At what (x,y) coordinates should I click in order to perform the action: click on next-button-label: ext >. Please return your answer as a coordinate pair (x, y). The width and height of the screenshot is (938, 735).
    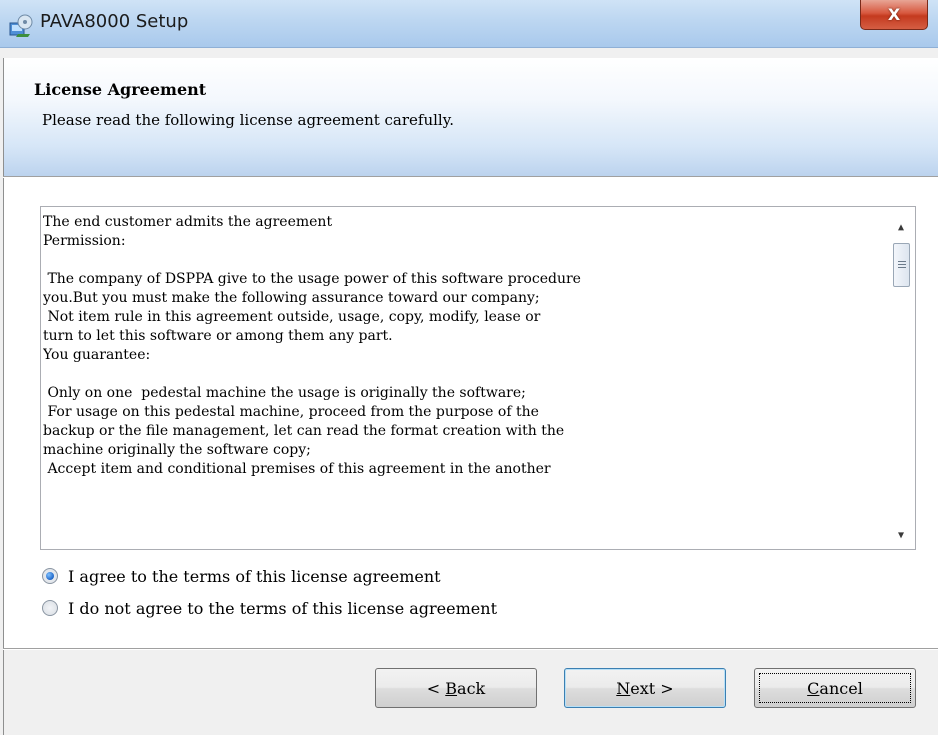
    Looking at the image, I should click on (652, 688).